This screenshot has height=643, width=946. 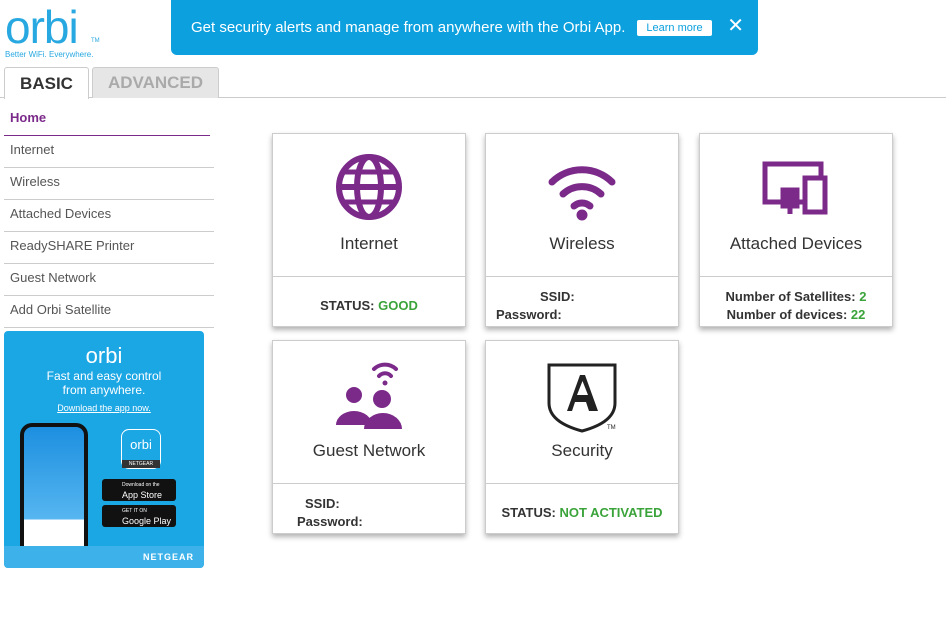 I want to click on appstore-label: App Store, so click(x=142, y=495).